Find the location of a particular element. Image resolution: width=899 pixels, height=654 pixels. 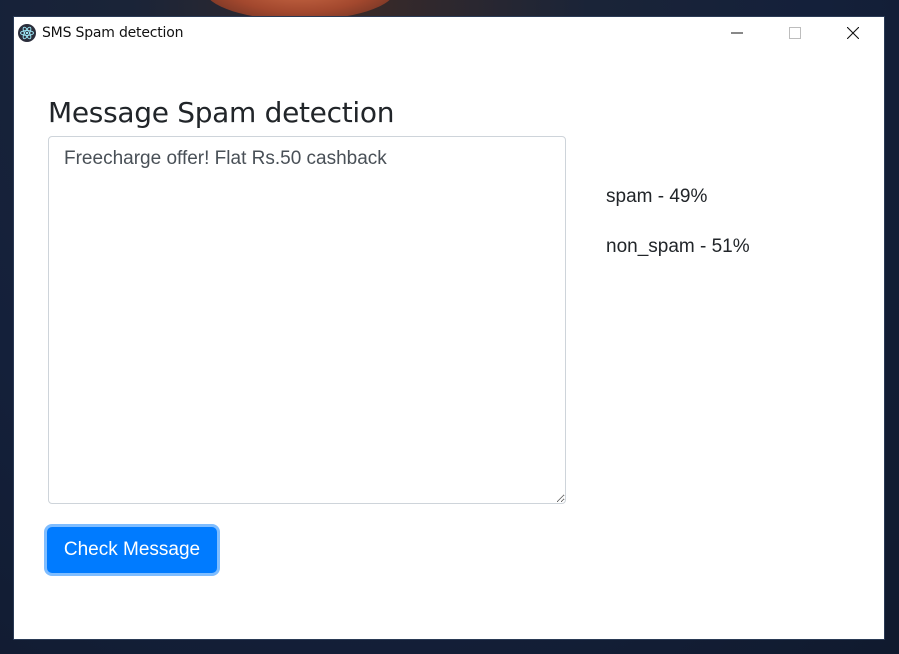

minimize-icon is located at coordinates (737, 33).